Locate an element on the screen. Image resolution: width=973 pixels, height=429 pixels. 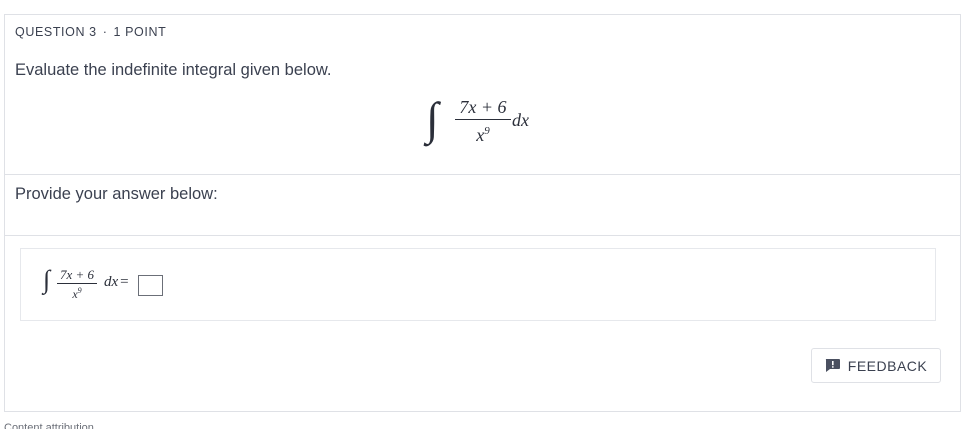
feedback-button: FEEDBACK is located at coordinates (876, 365).